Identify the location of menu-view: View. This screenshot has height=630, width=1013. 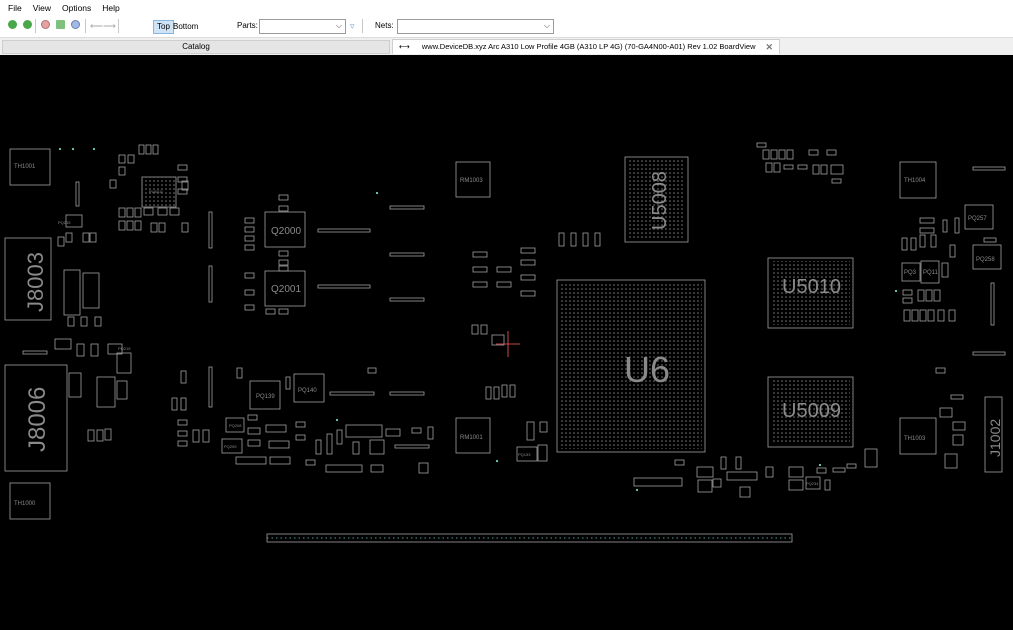
(42, 8).